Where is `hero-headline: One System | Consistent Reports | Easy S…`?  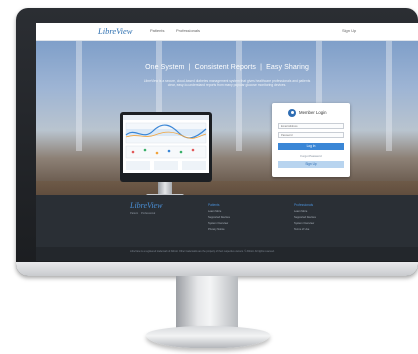 hero-headline: One System | Consistent Reports | Easy S… is located at coordinates (227, 67).